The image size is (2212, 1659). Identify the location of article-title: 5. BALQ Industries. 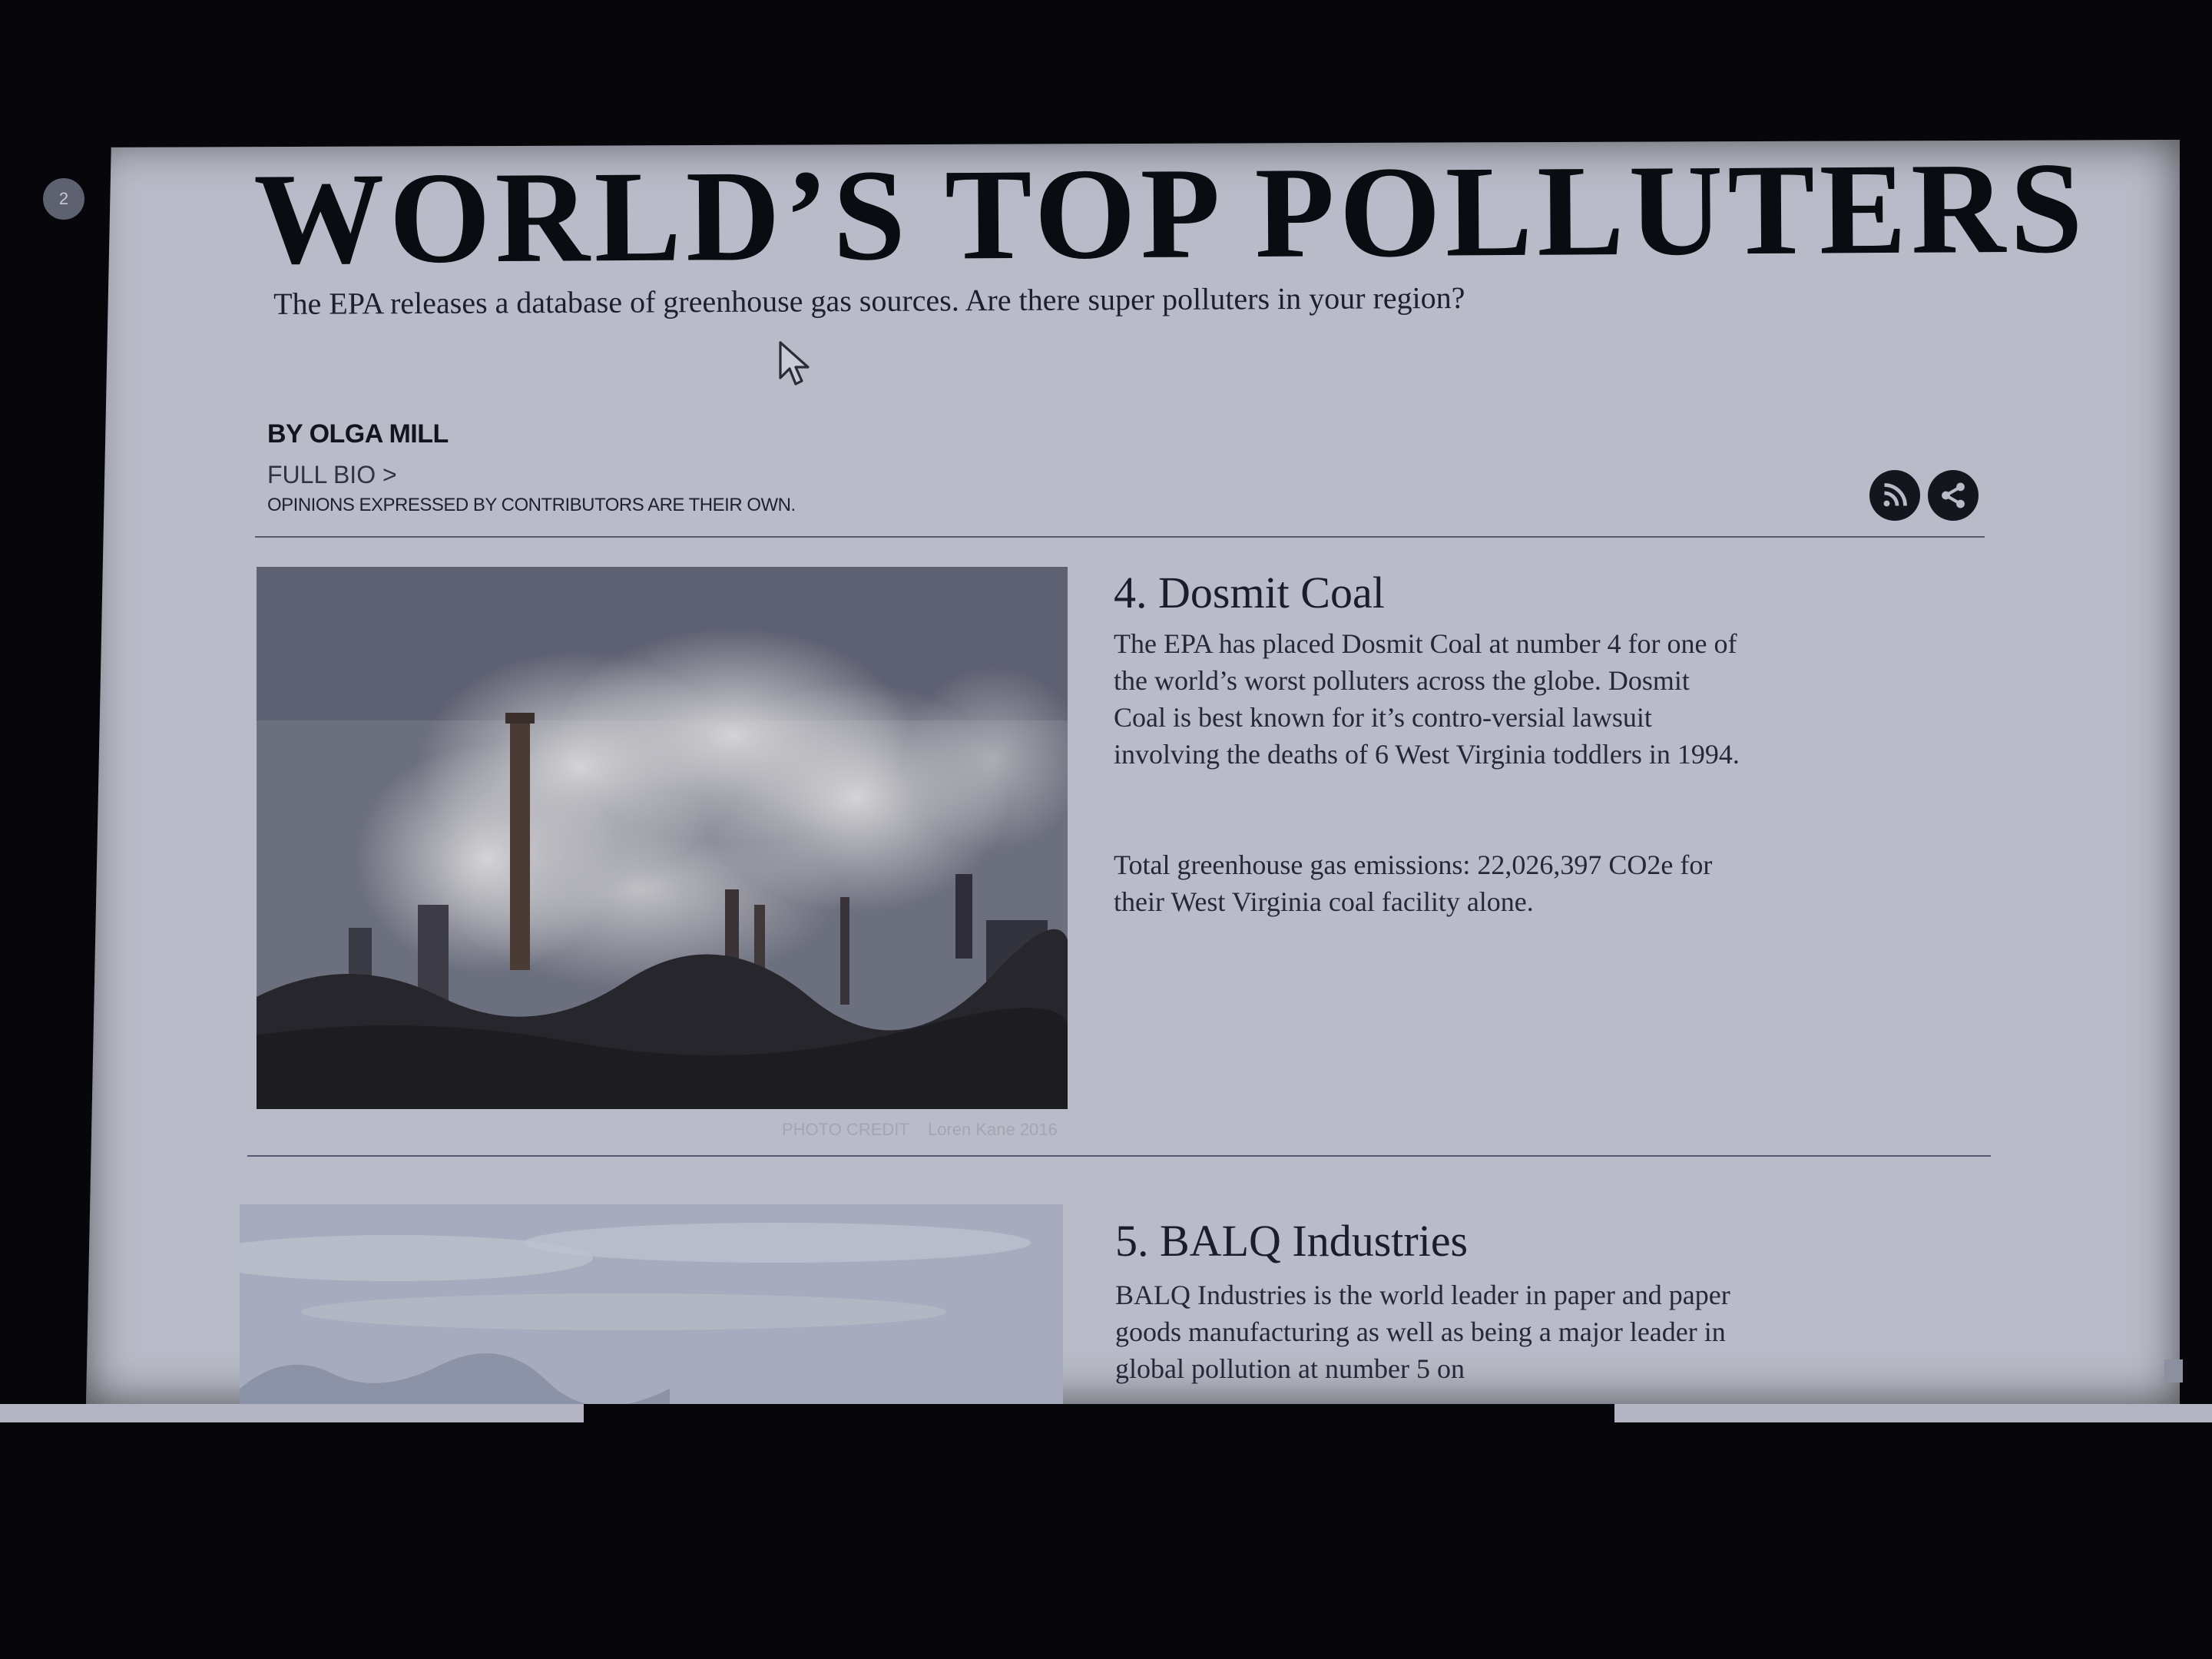
(1292, 1241).